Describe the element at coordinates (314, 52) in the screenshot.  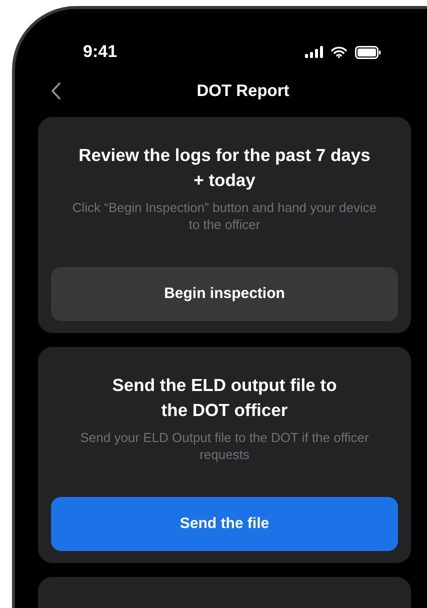
I see `signal-icon` at that location.